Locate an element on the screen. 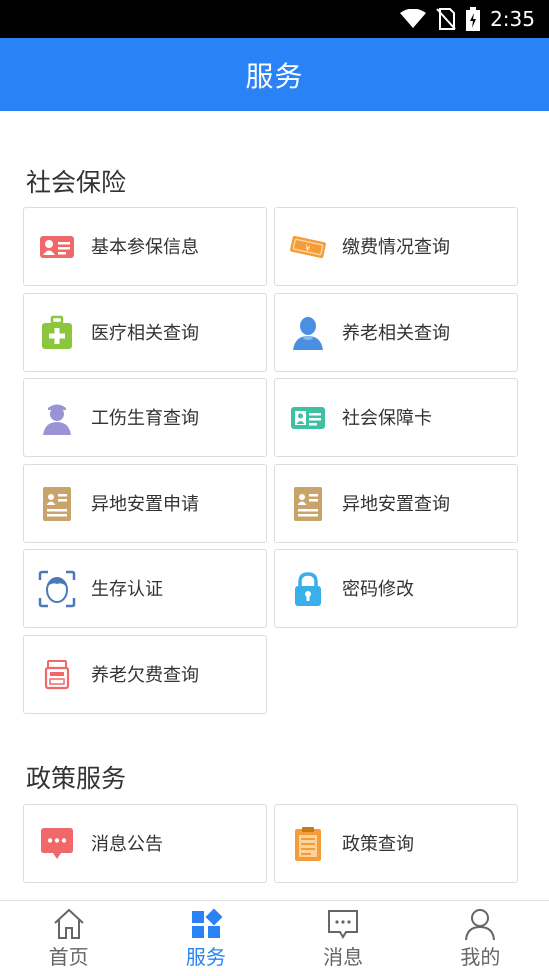 This screenshot has height=976, width=549. service-label: 养老相关查询 is located at coordinates (396, 333).